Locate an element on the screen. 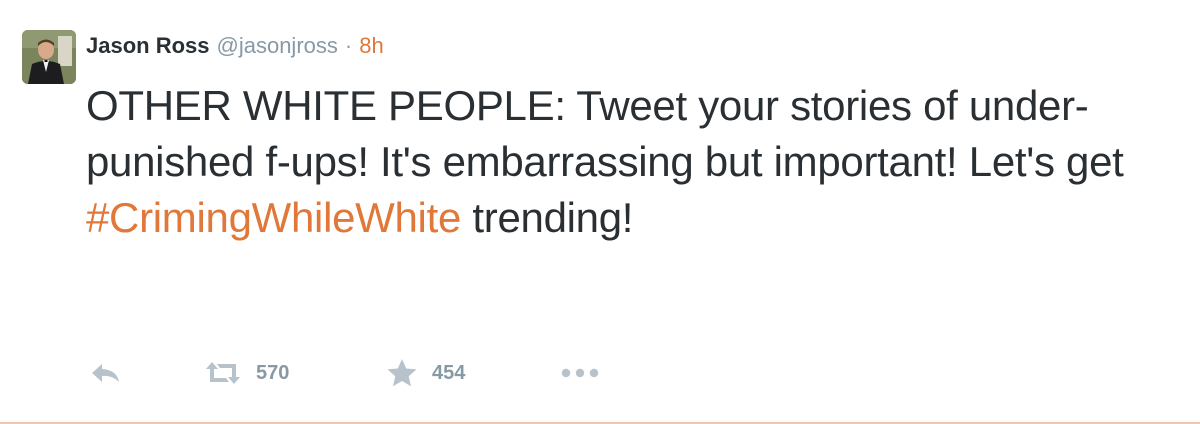  more-icon is located at coordinates (580, 373).